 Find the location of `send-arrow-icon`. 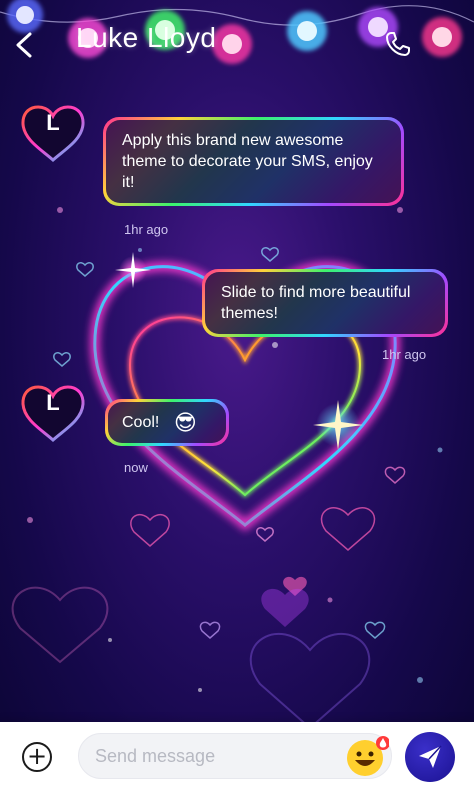

send-arrow-icon is located at coordinates (430, 756).